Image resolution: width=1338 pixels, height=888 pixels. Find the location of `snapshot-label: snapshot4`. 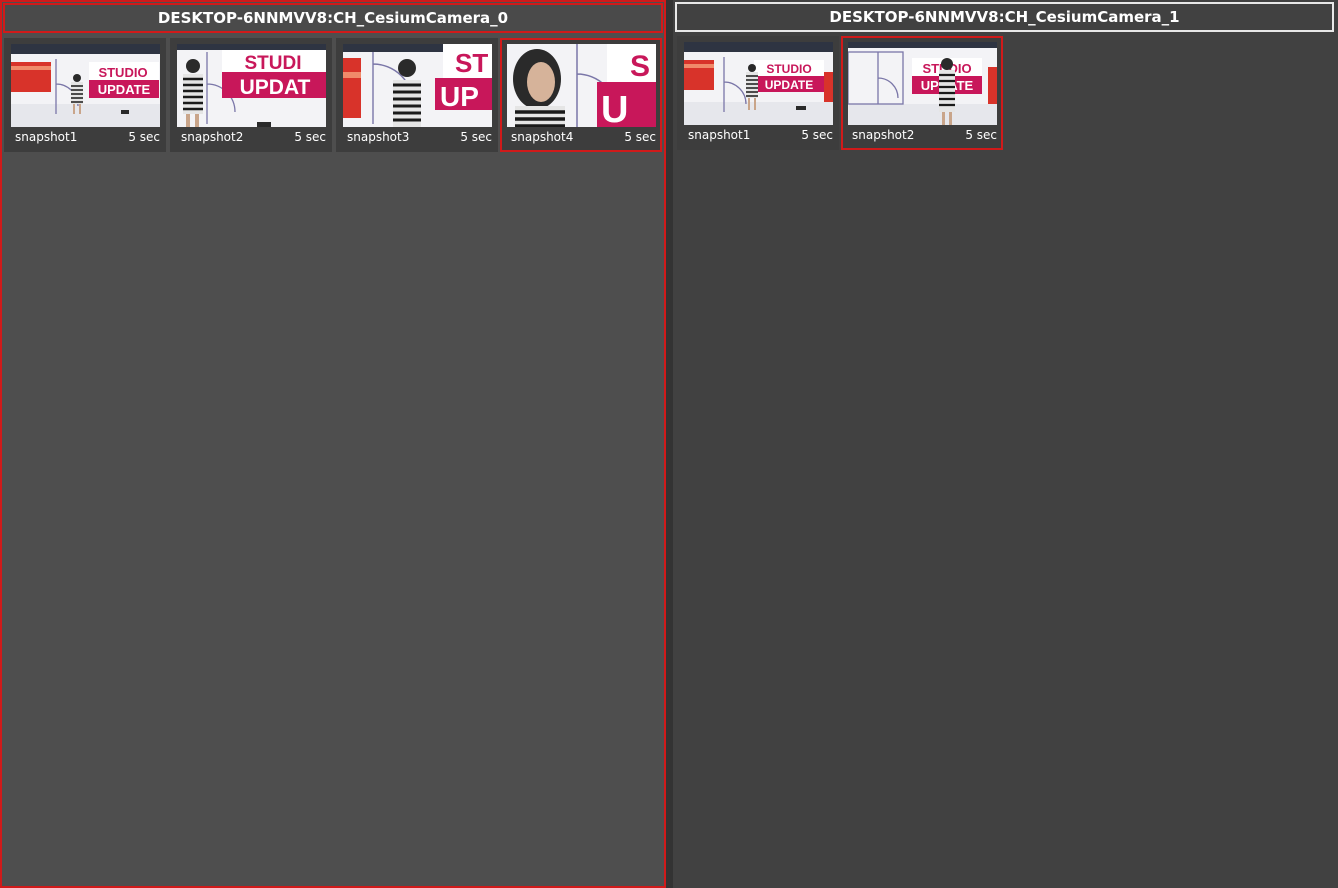

snapshot-label: snapshot4 is located at coordinates (542, 137).